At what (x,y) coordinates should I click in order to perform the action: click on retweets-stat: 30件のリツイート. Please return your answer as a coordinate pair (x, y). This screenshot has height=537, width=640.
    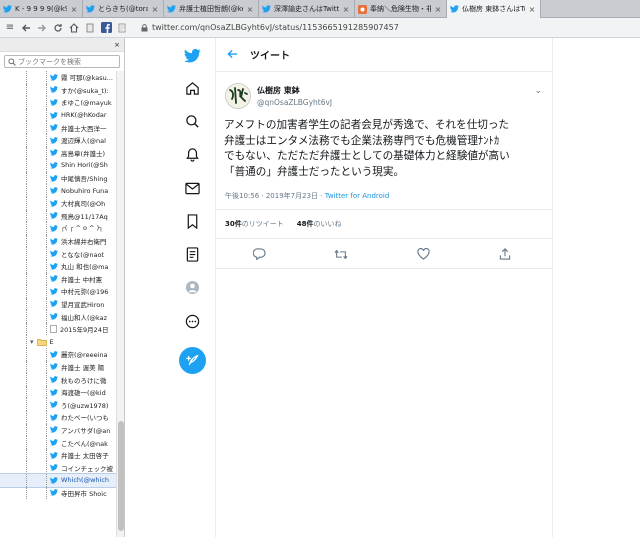
    Looking at the image, I should click on (254, 224).